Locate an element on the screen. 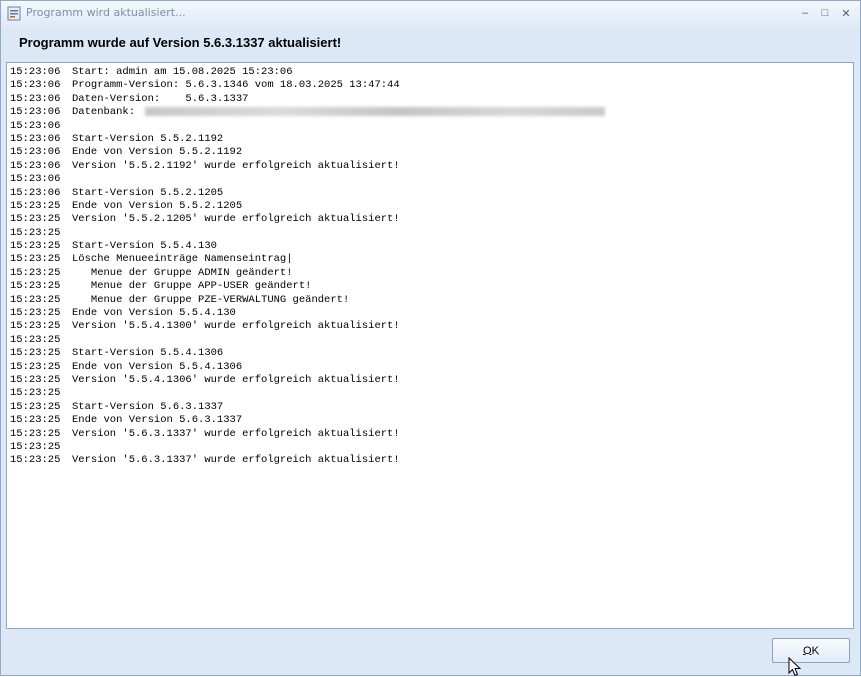 The image size is (861, 677). log-message: Datenbank: is located at coordinates (104, 112).